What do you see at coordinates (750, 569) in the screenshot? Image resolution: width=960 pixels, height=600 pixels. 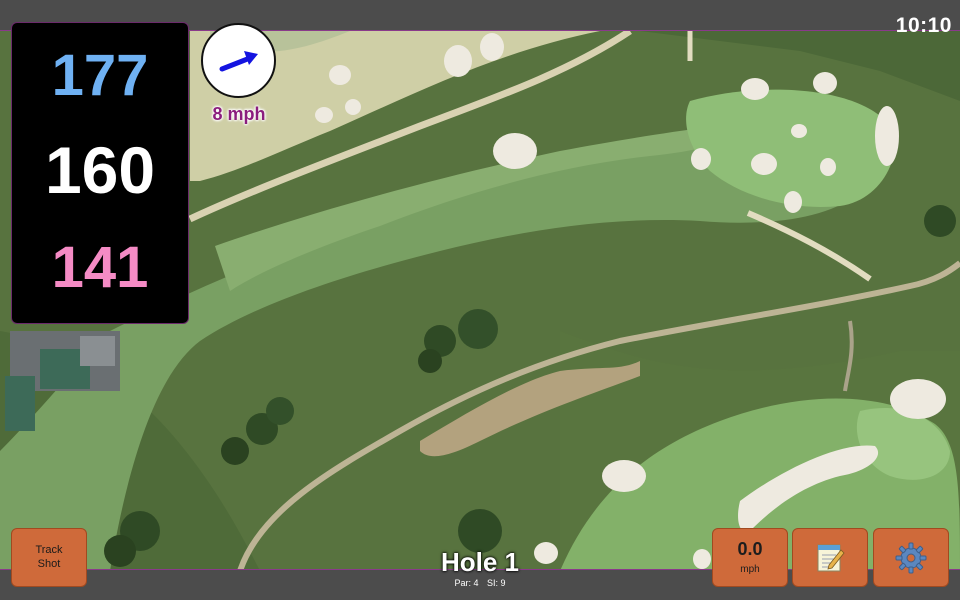 I see `speed-unit: mph` at bounding box center [750, 569].